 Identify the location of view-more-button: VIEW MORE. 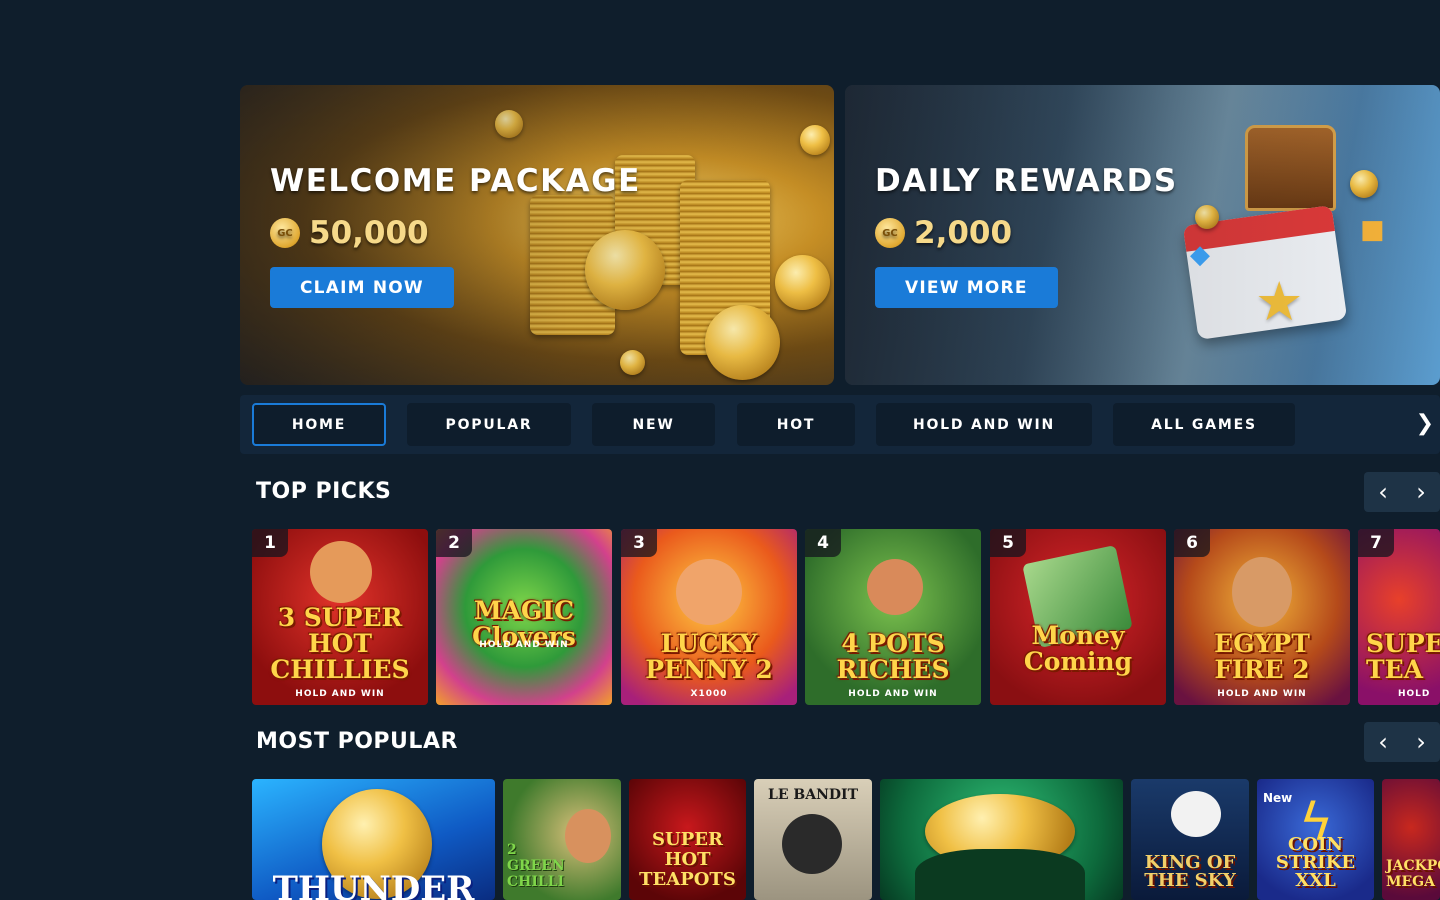
(966, 287).